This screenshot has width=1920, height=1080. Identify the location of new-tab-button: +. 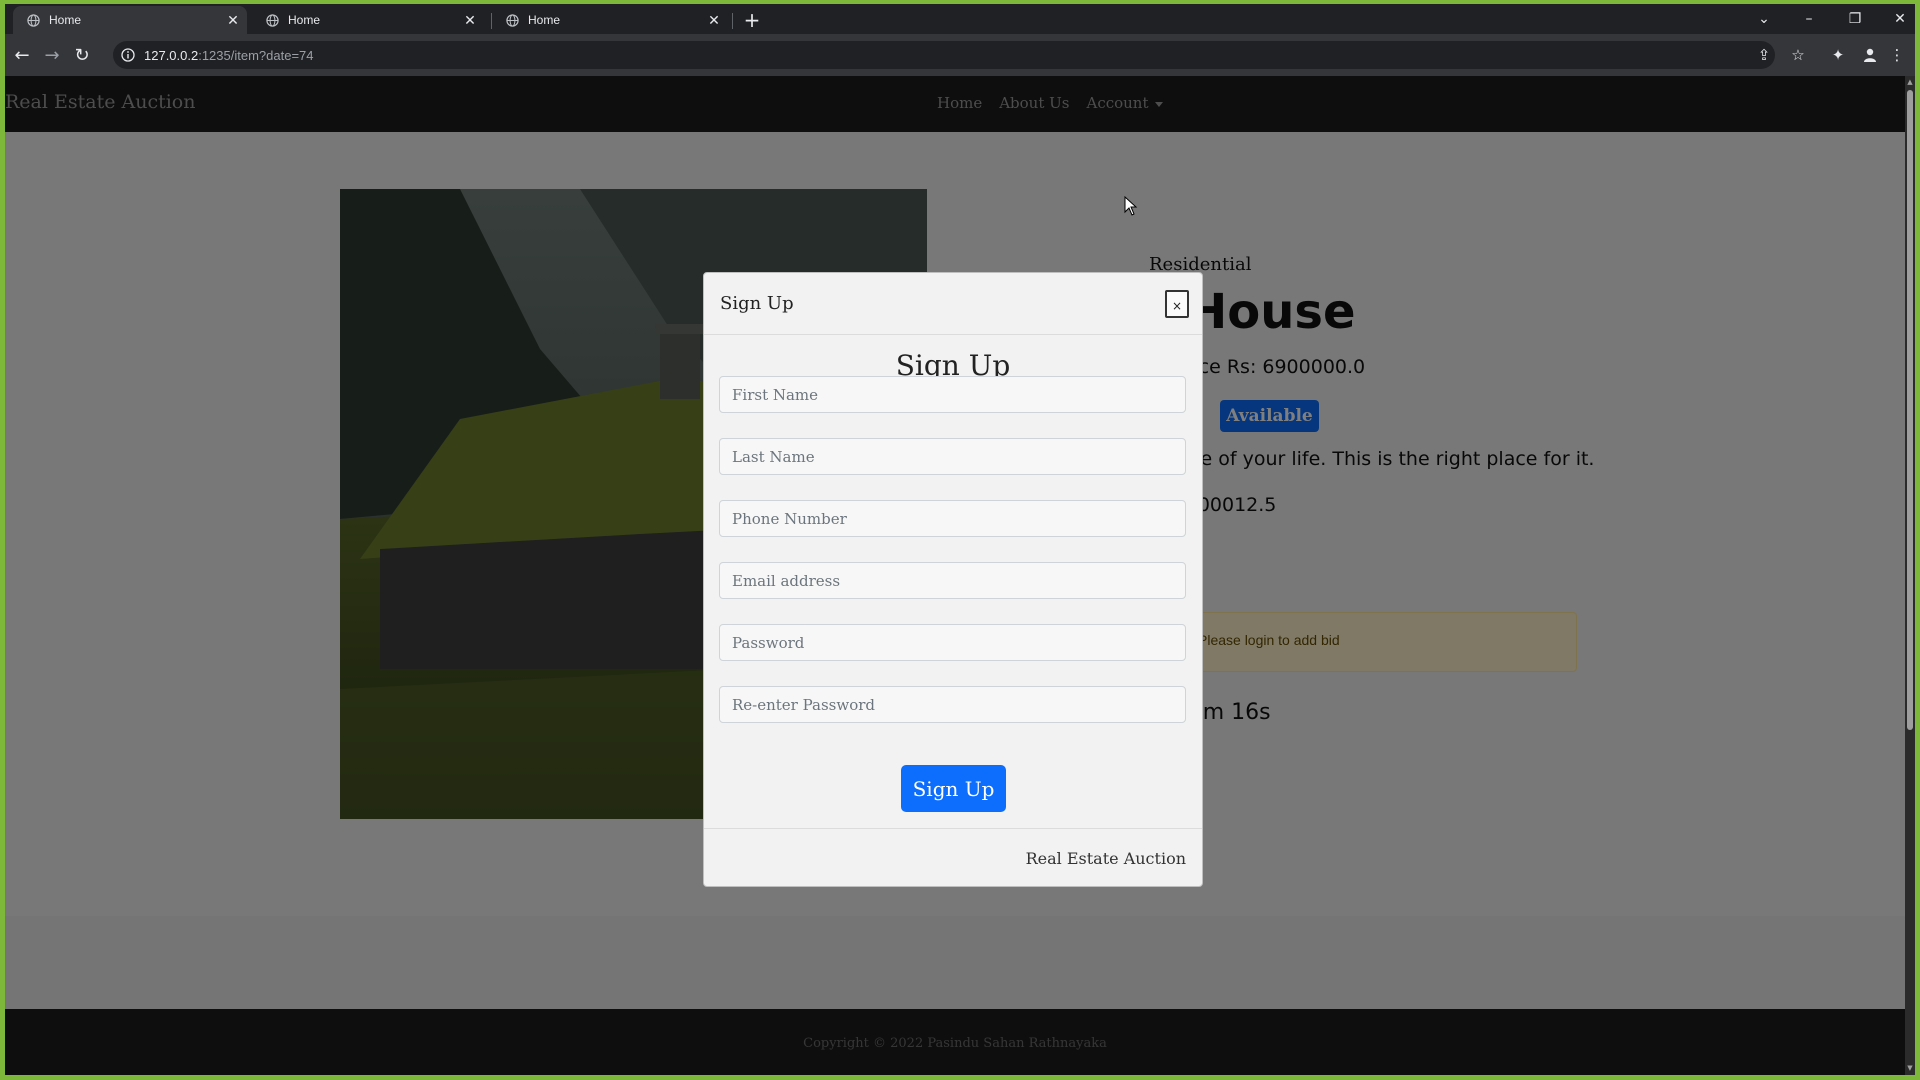
(752, 20).